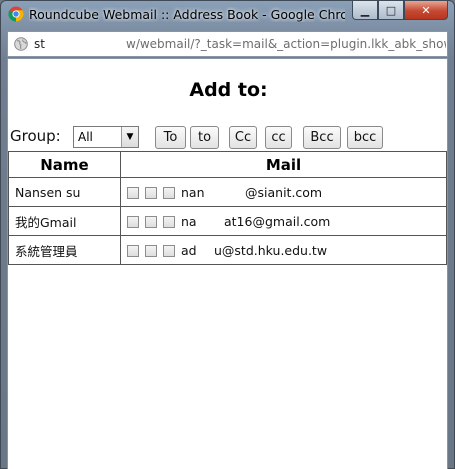 The width and height of the screenshot is (455, 469). Describe the element at coordinates (64, 164) in the screenshot. I see `column-header-name: Name` at that location.